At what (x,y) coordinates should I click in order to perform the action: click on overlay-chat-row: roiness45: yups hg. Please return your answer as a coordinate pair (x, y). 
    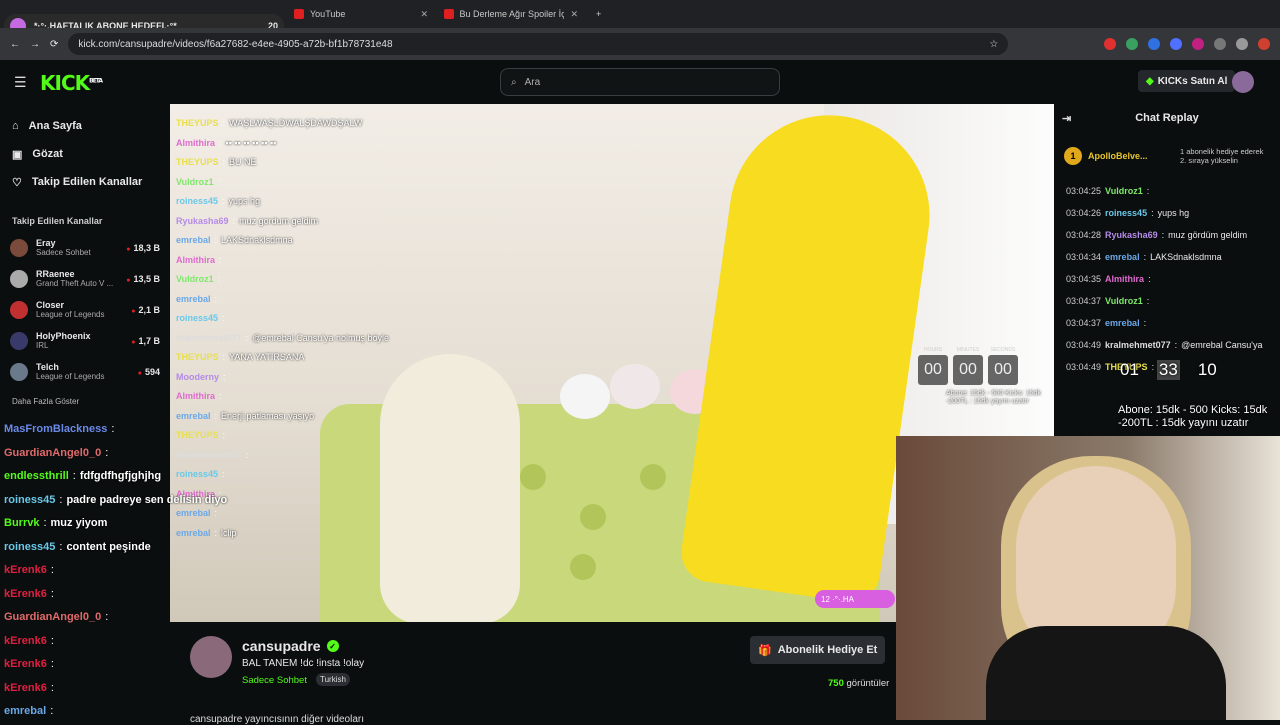
    Looking at the image, I should click on (218, 201).